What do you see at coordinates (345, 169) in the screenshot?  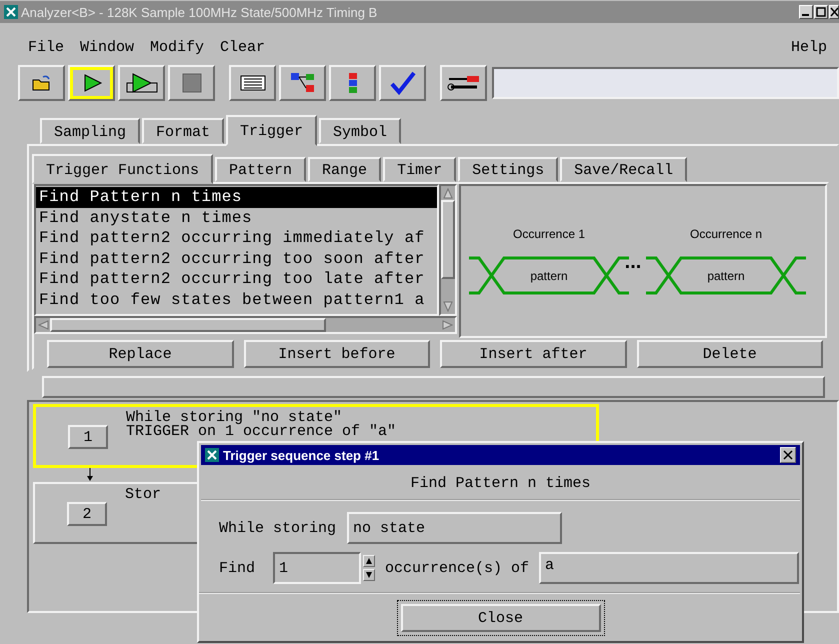 I see `tab: Range` at bounding box center [345, 169].